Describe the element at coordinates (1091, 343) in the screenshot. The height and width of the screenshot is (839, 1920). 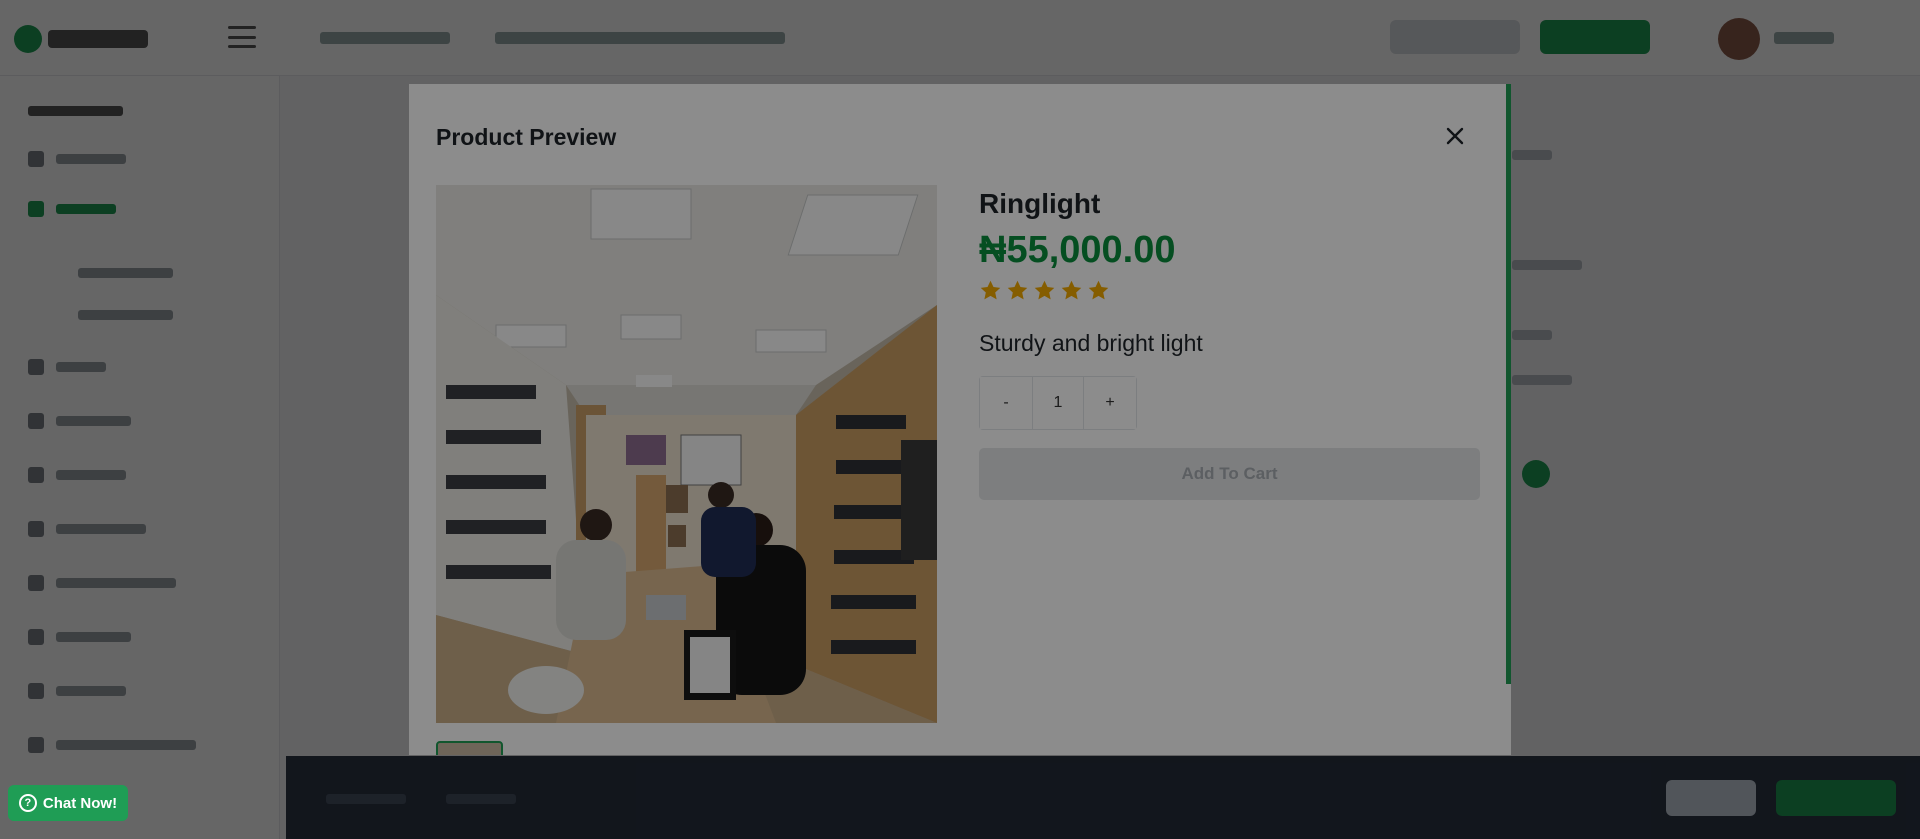
I see `product-description: Sturdy and bright light` at that location.